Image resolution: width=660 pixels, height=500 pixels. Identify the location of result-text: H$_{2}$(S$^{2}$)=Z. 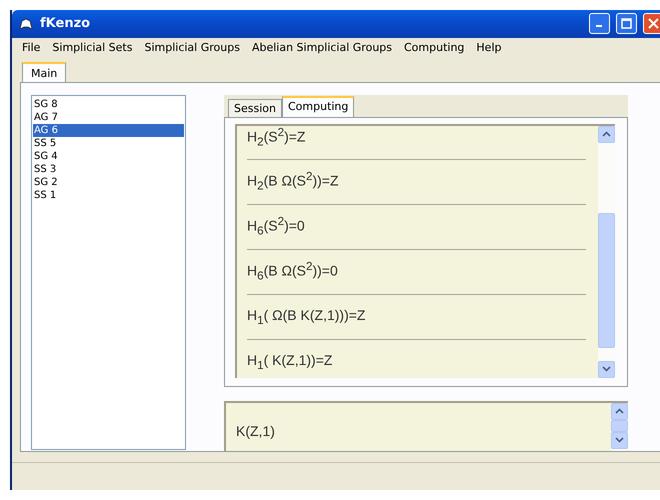
(276, 137).